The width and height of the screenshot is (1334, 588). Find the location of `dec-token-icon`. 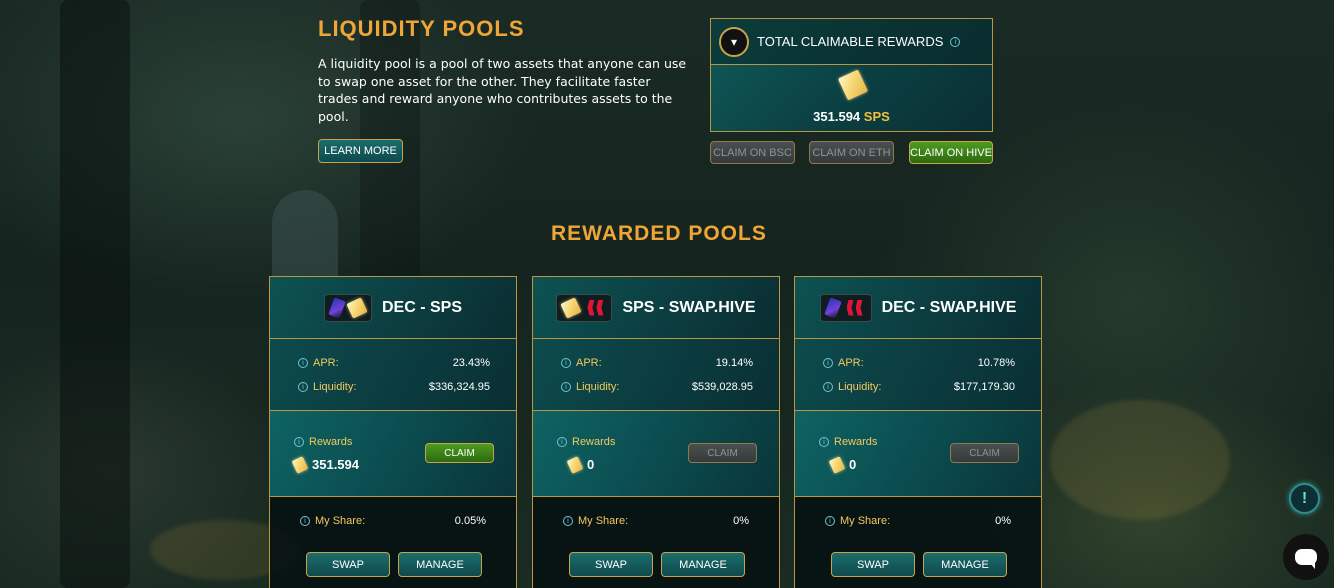

dec-token-icon is located at coordinates (832, 307).